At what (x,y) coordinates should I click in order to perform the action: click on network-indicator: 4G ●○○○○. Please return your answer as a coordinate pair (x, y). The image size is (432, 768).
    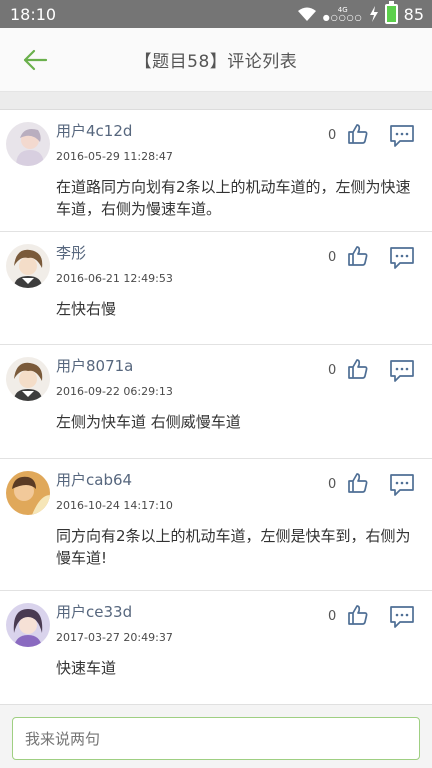
    Looking at the image, I should click on (343, 14).